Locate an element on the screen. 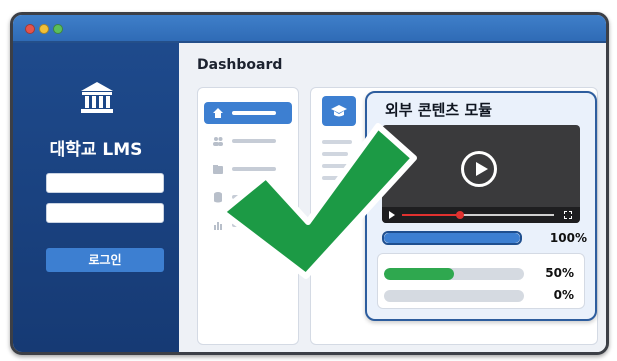 The image size is (617, 361). fullscreen-icon is located at coordinates (568, 215).